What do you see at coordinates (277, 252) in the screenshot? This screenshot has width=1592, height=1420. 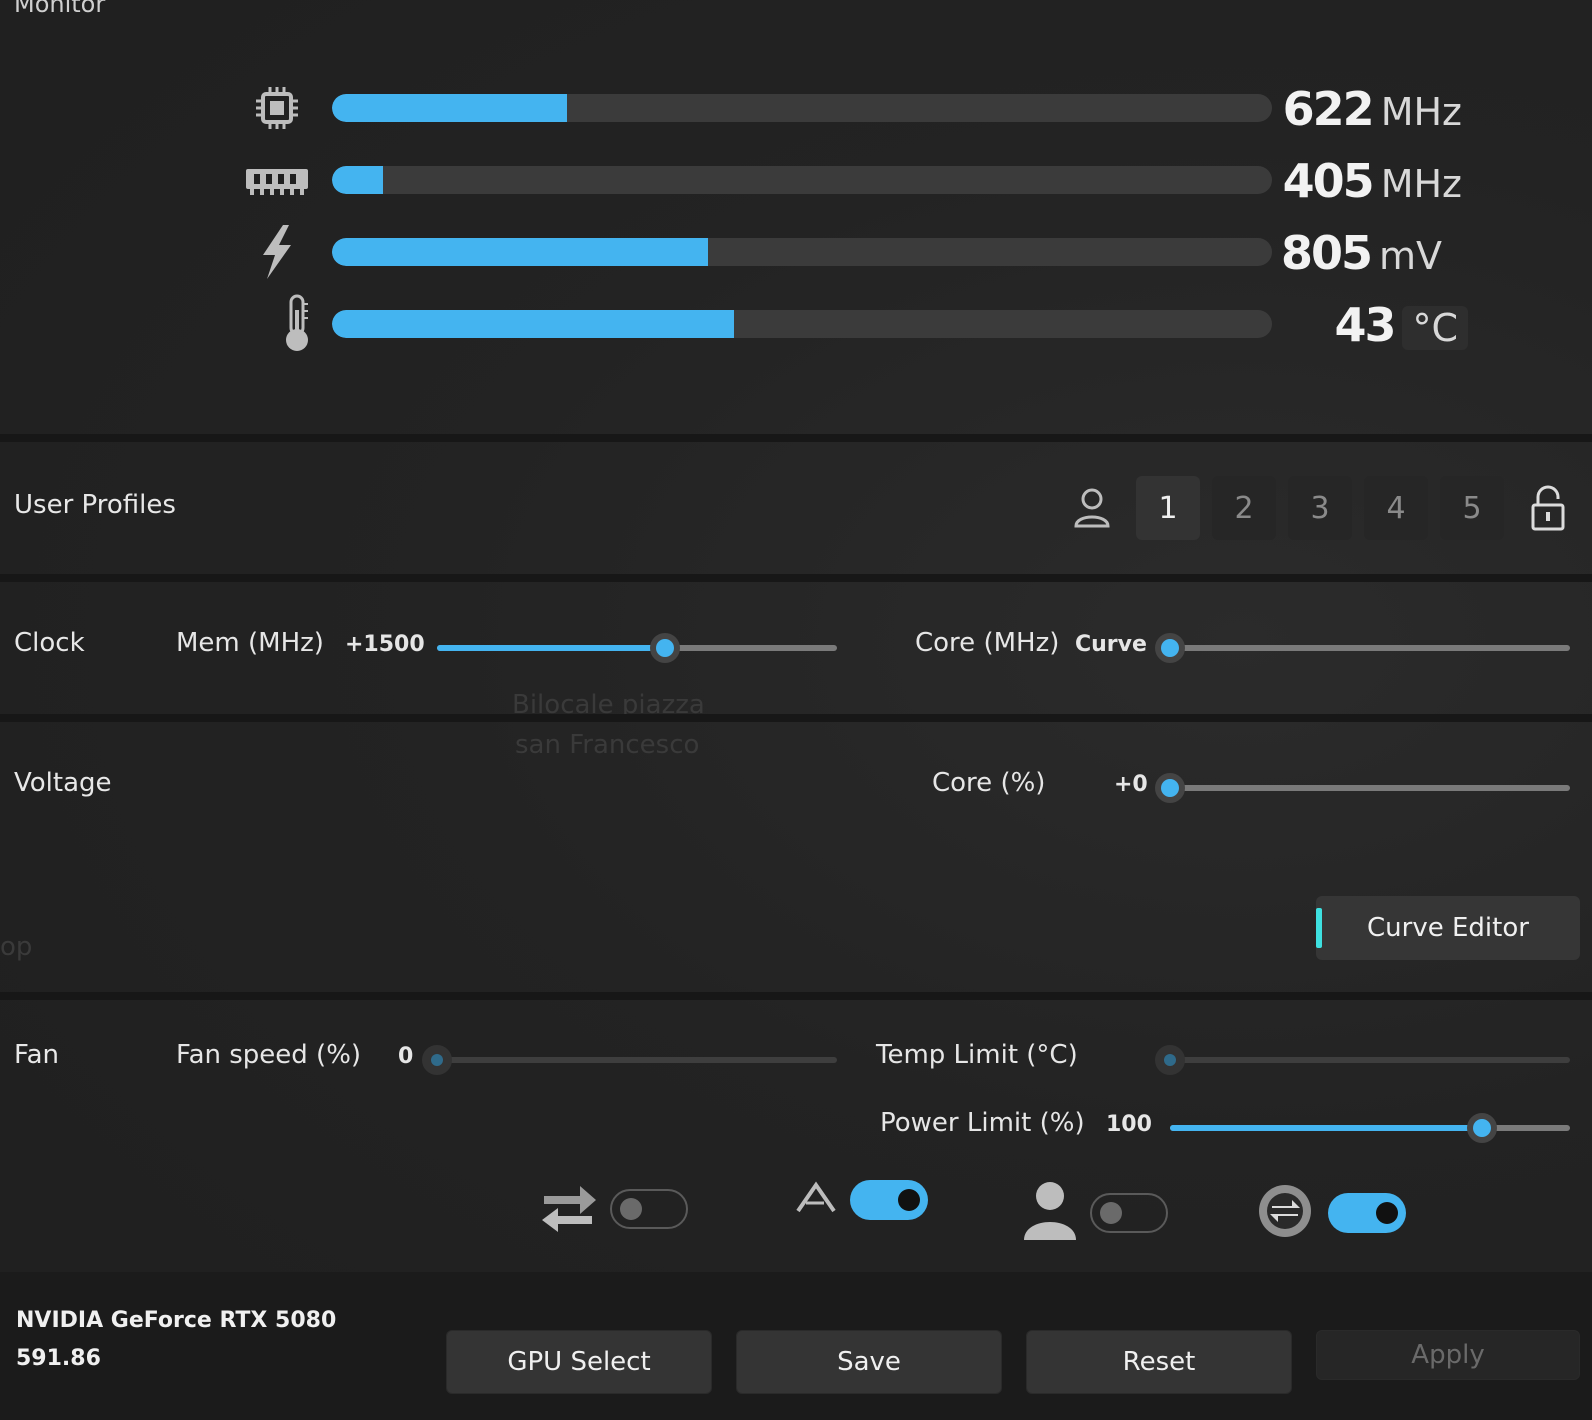 I see `voltage-icon` at bounding box center [277, 252].